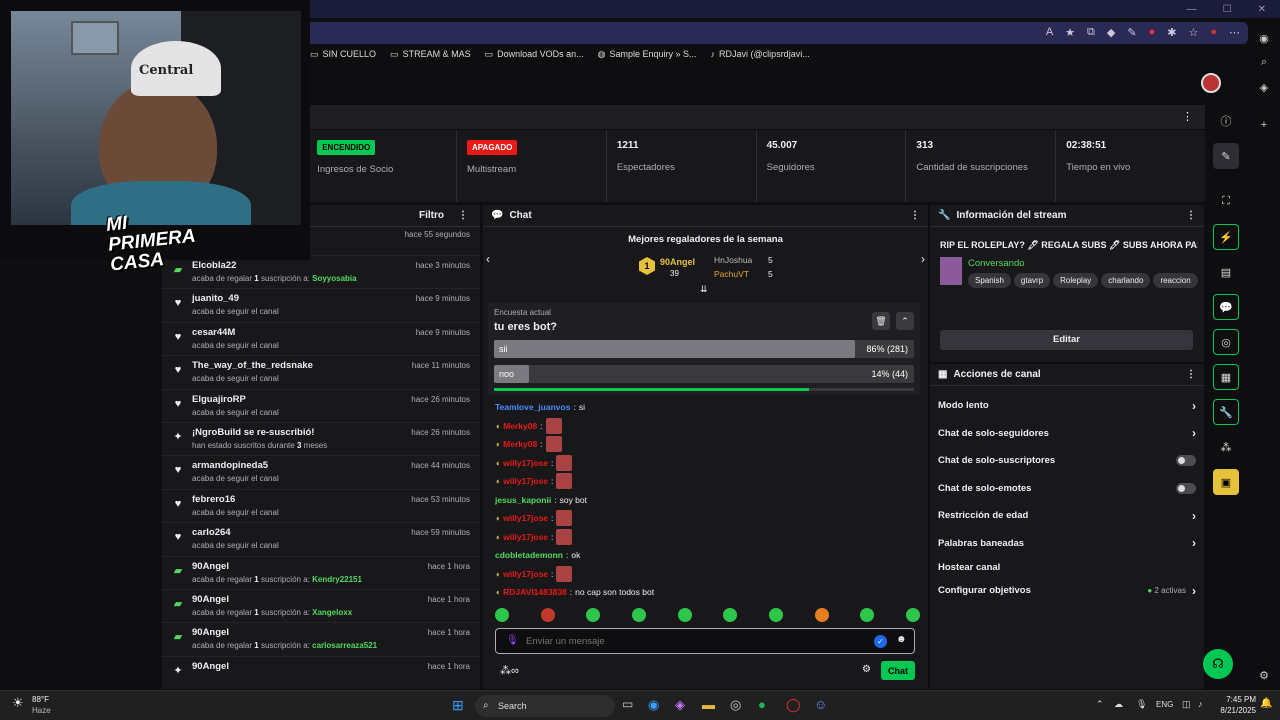  I want to click on category-name: Conversando, so click(996, 263).